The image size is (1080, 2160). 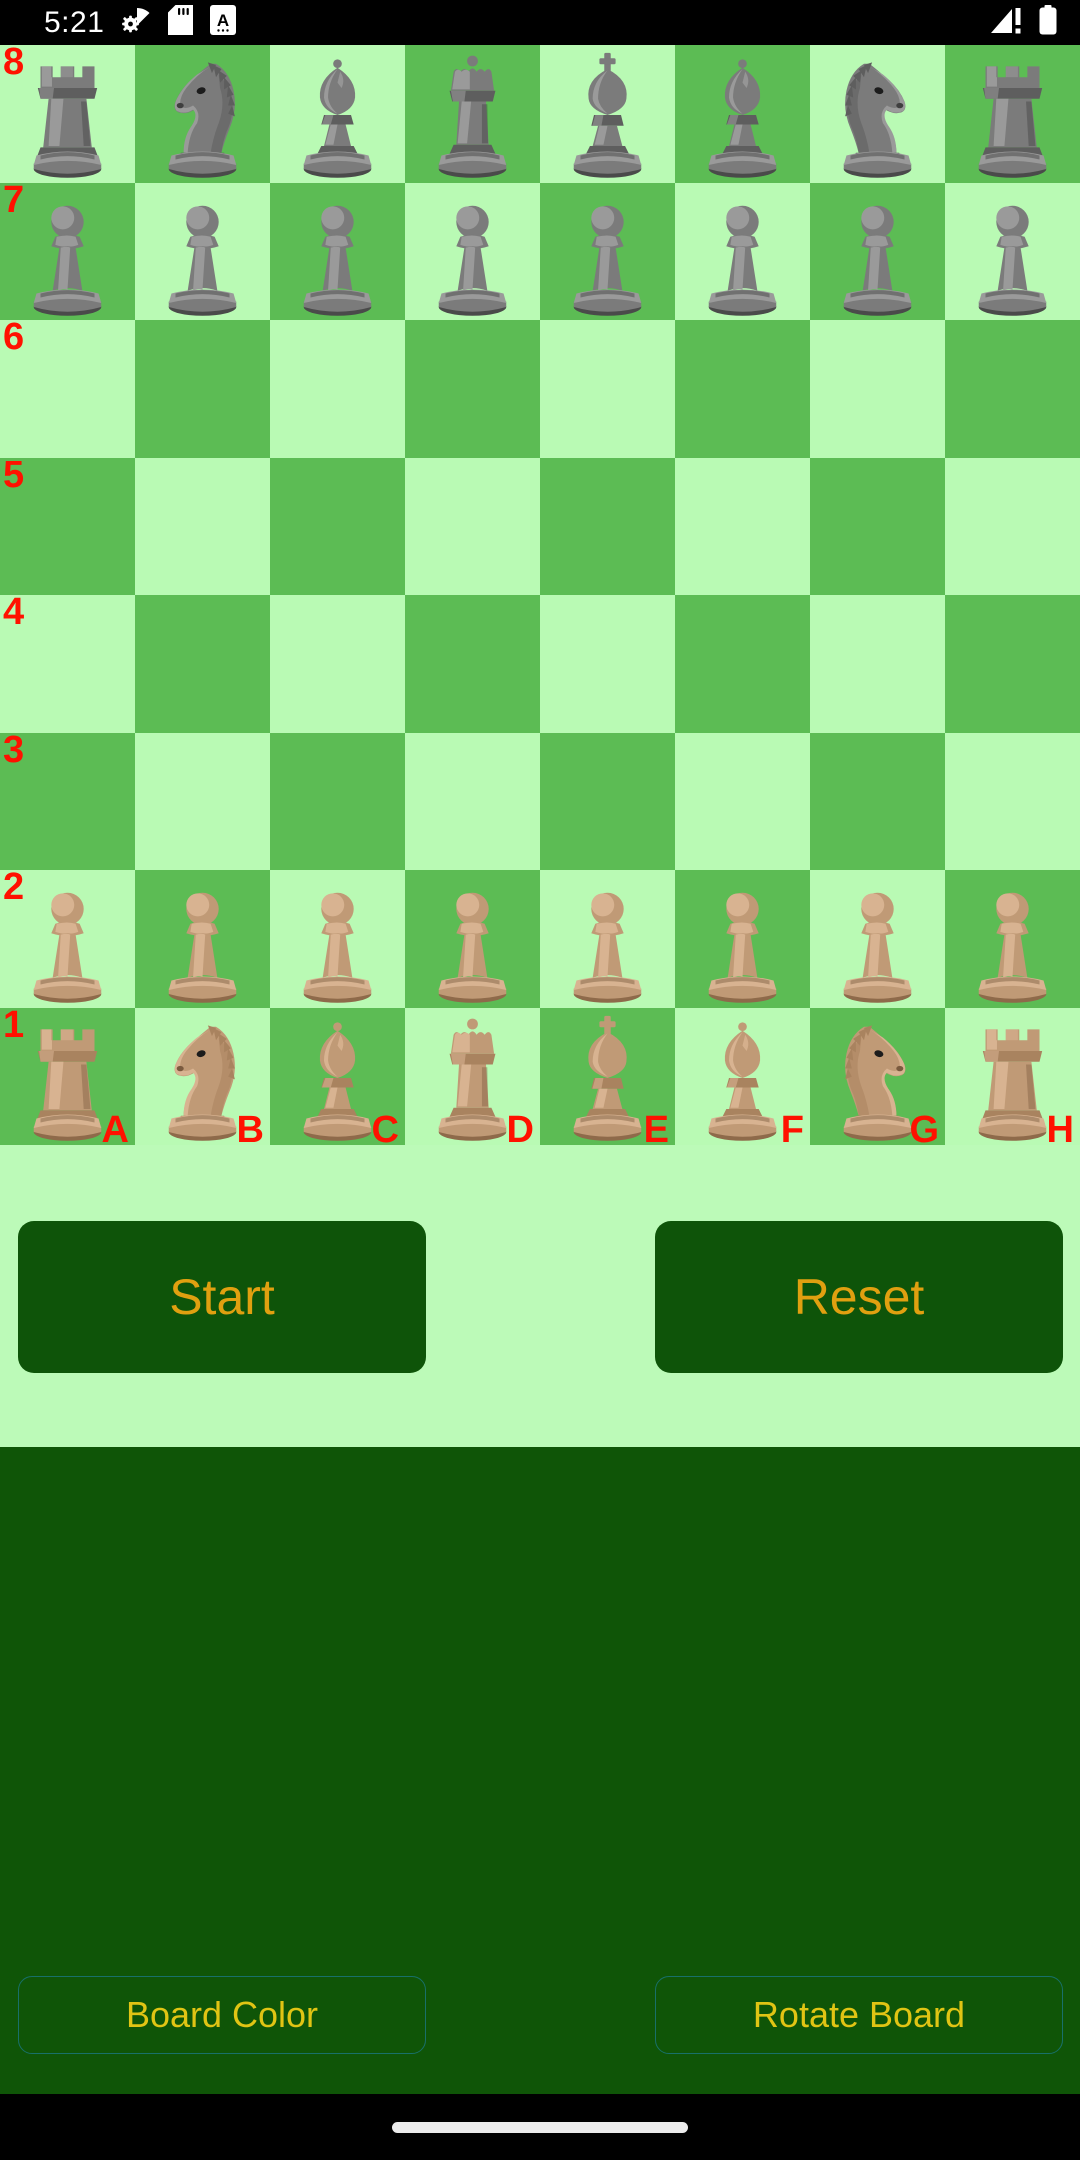 What do you see at coordinates (202, 389) in the screenshot?
I see `board-square-b6` at bounding box center [202, 389].